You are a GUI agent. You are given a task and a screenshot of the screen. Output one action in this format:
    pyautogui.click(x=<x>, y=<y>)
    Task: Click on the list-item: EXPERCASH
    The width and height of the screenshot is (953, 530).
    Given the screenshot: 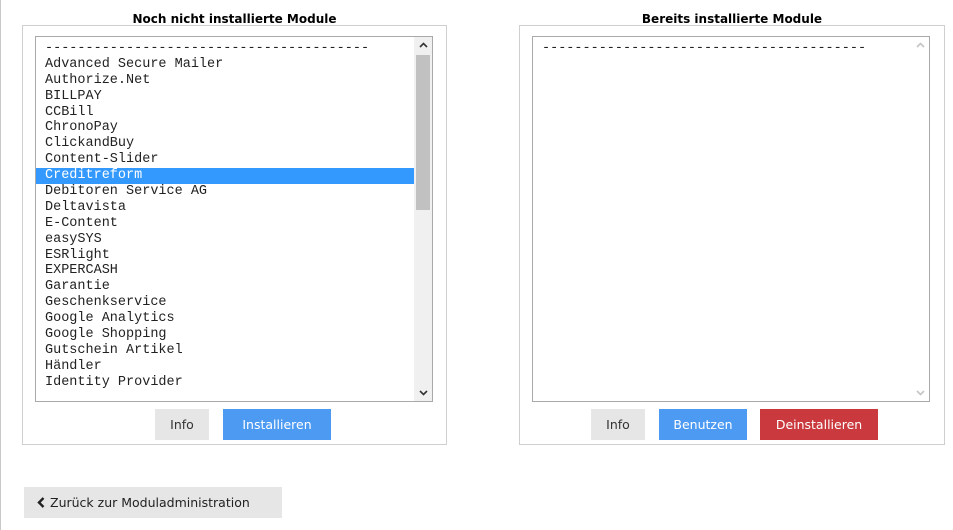 What is the action you would take?
    pyautogui.click(x=225, y=271)
    